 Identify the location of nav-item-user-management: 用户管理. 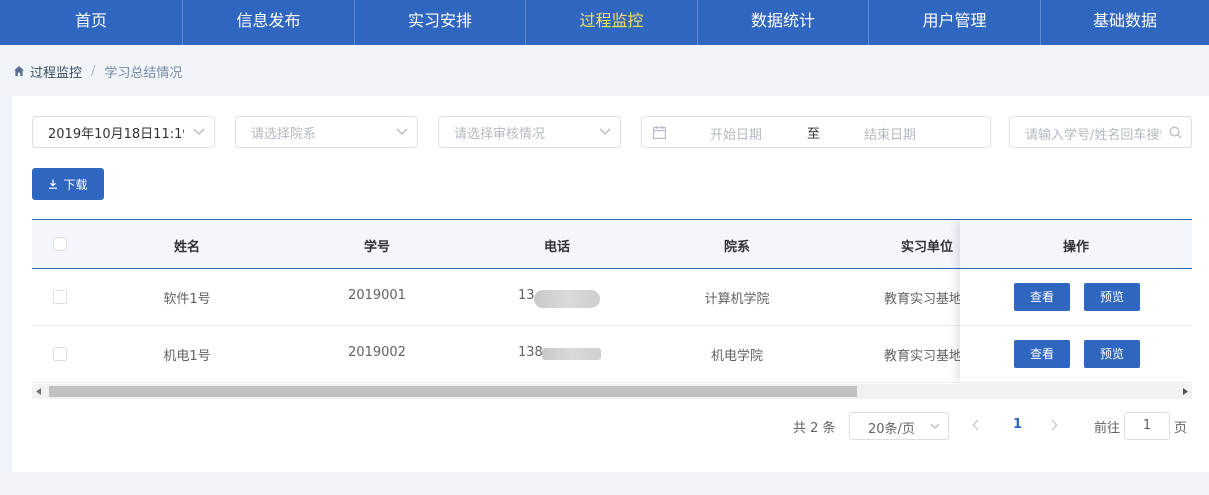
(955, 22).